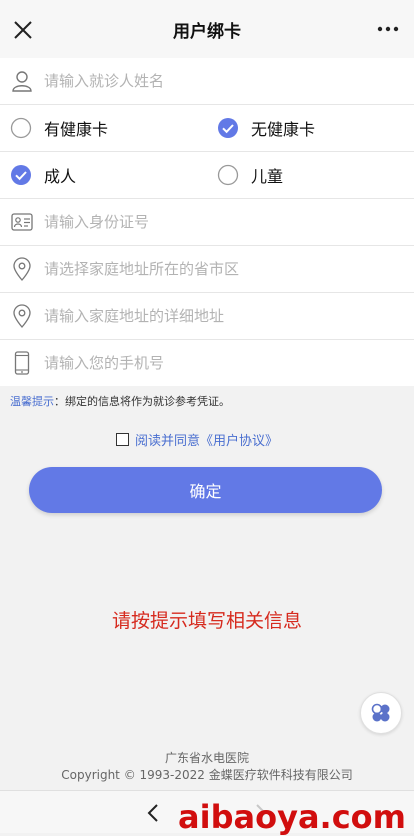  I want to click on confirm-button: 确定, so click(205, 490).